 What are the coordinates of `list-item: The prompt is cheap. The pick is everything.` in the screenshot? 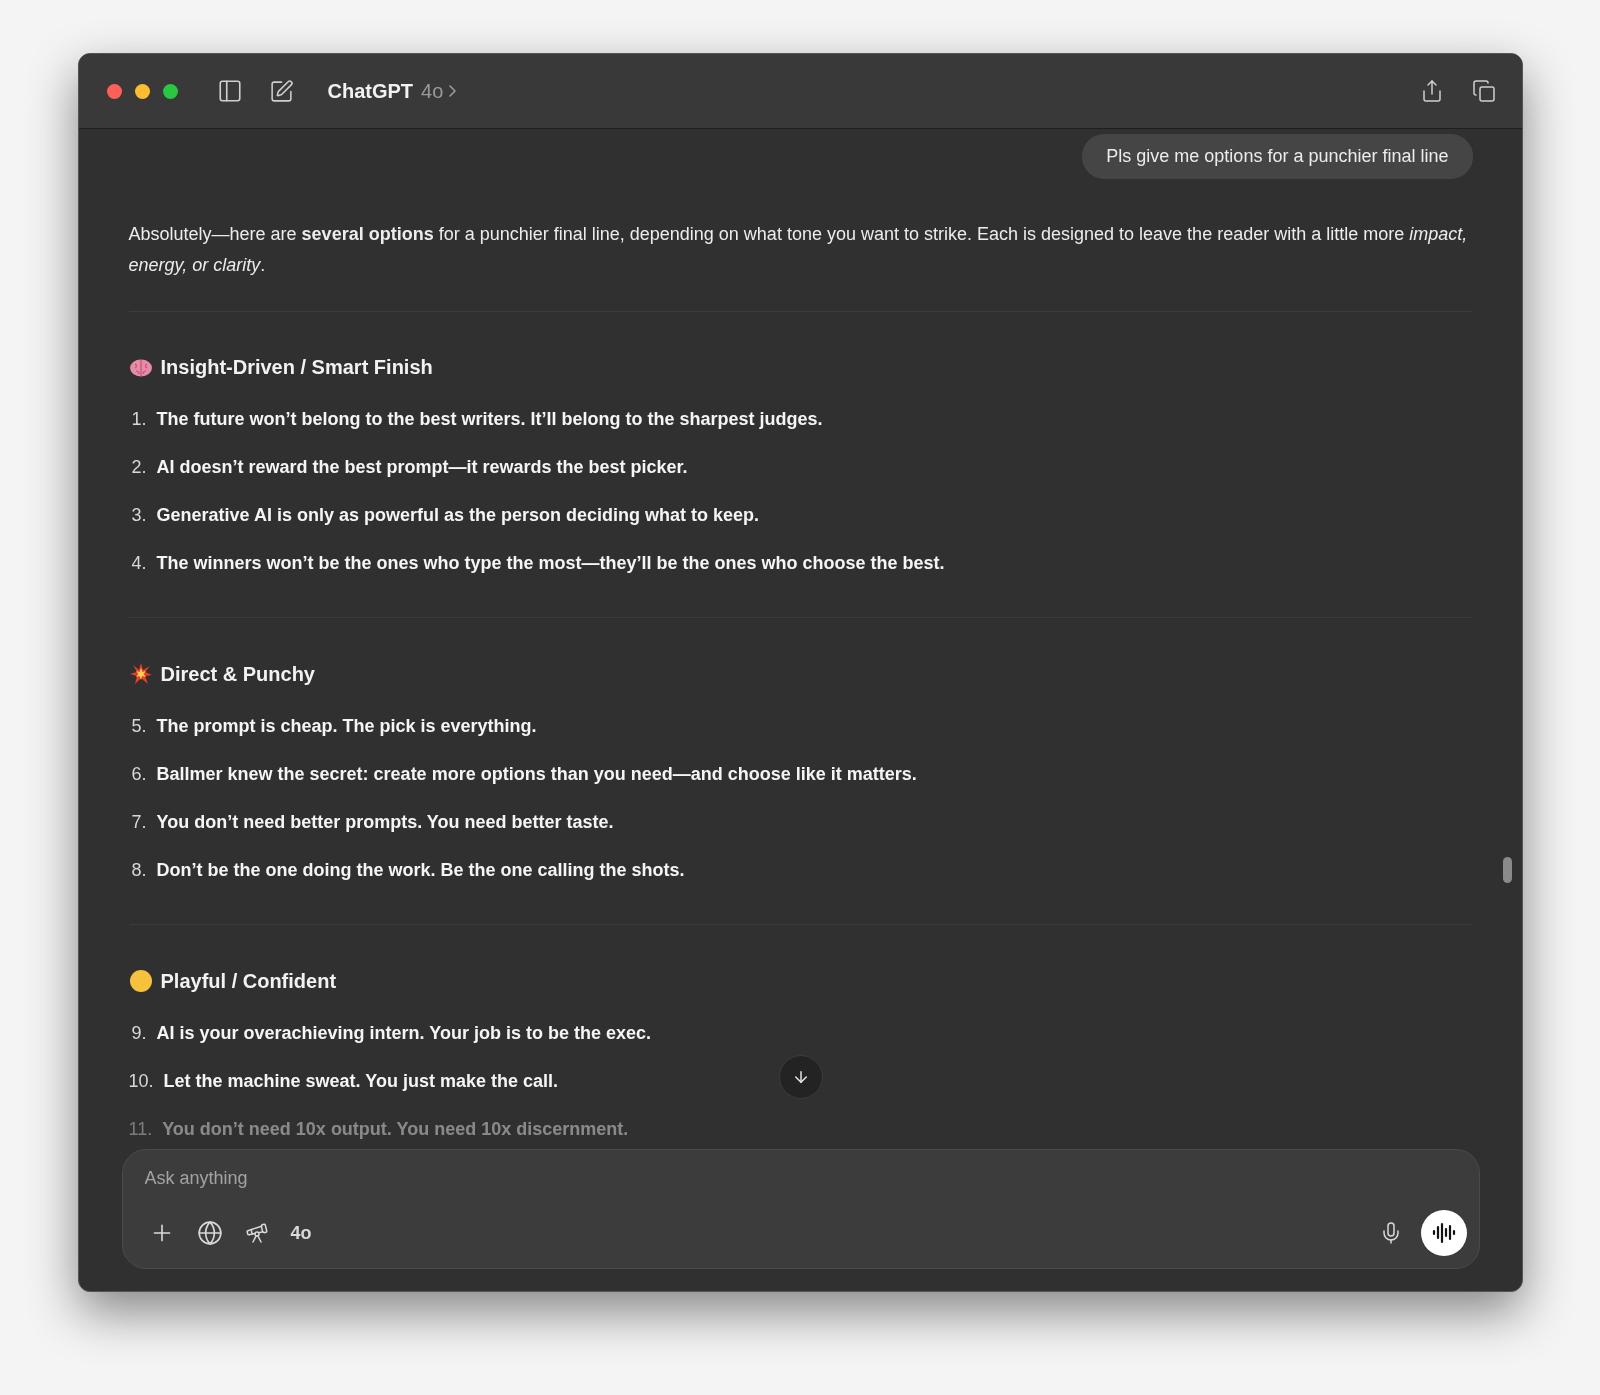 It's located at (346, 726).